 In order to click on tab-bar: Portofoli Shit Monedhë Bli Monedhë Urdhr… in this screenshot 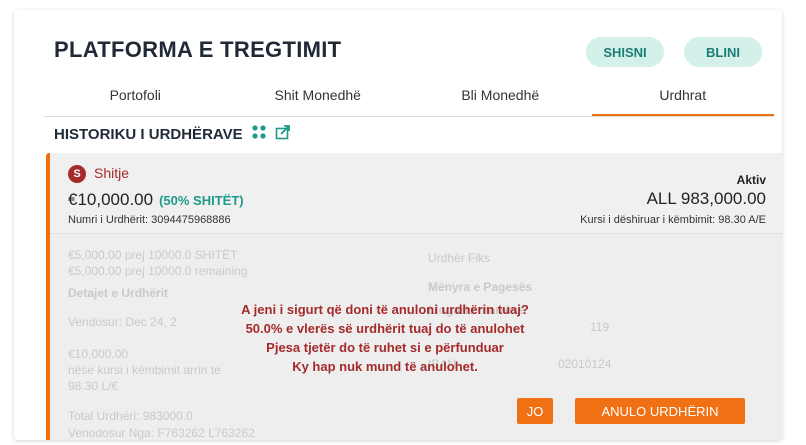, I will do `click(409, 99)`.